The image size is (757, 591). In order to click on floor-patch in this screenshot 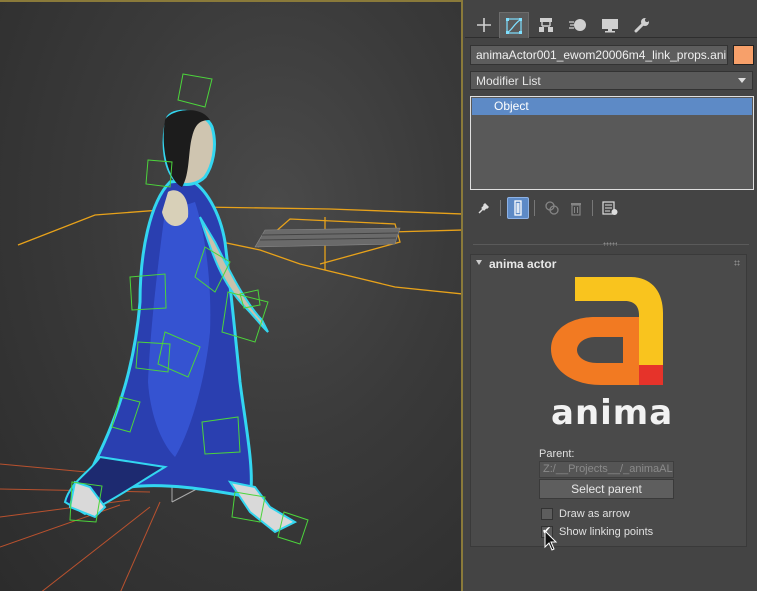, I will do `click(327, 237)`.